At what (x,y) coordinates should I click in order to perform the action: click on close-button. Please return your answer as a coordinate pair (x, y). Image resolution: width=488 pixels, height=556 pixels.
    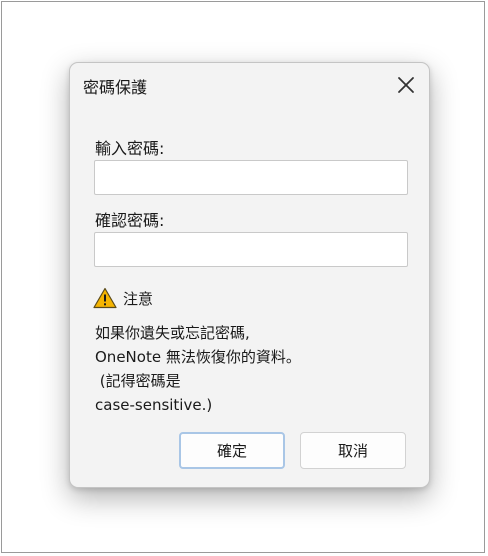
    Looking at the image, I should click on (406, 85).